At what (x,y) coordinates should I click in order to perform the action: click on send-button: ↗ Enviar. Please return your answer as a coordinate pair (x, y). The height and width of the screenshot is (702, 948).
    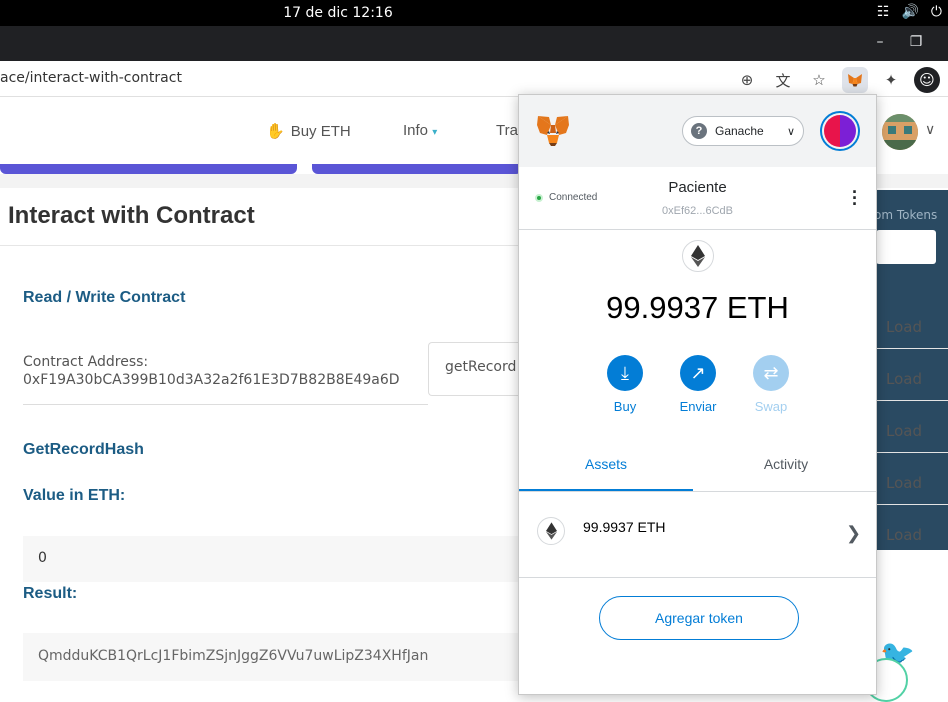
    Looking at the image, I should click on (698, 384).